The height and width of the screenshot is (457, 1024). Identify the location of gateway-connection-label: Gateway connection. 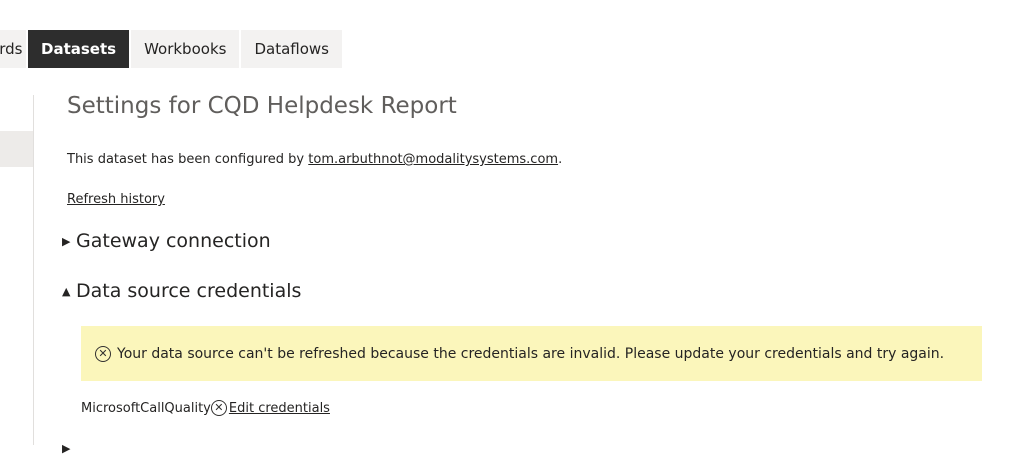
(173, 241).